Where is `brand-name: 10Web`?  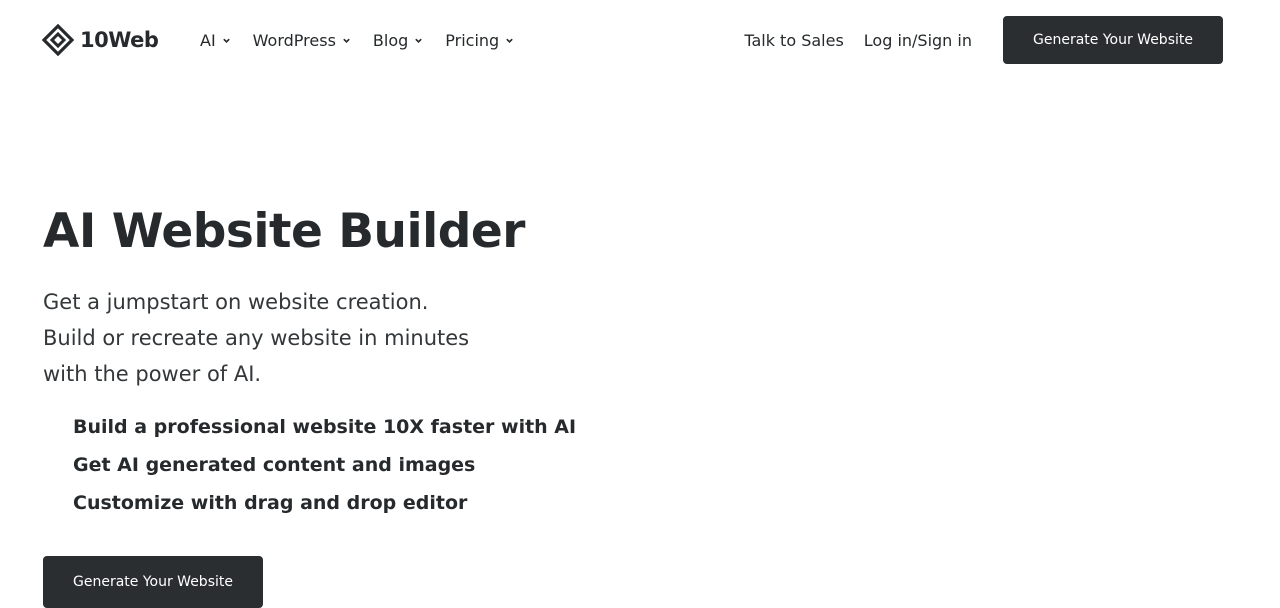
brand-name: 10Web is located at coordinates (119, 40).